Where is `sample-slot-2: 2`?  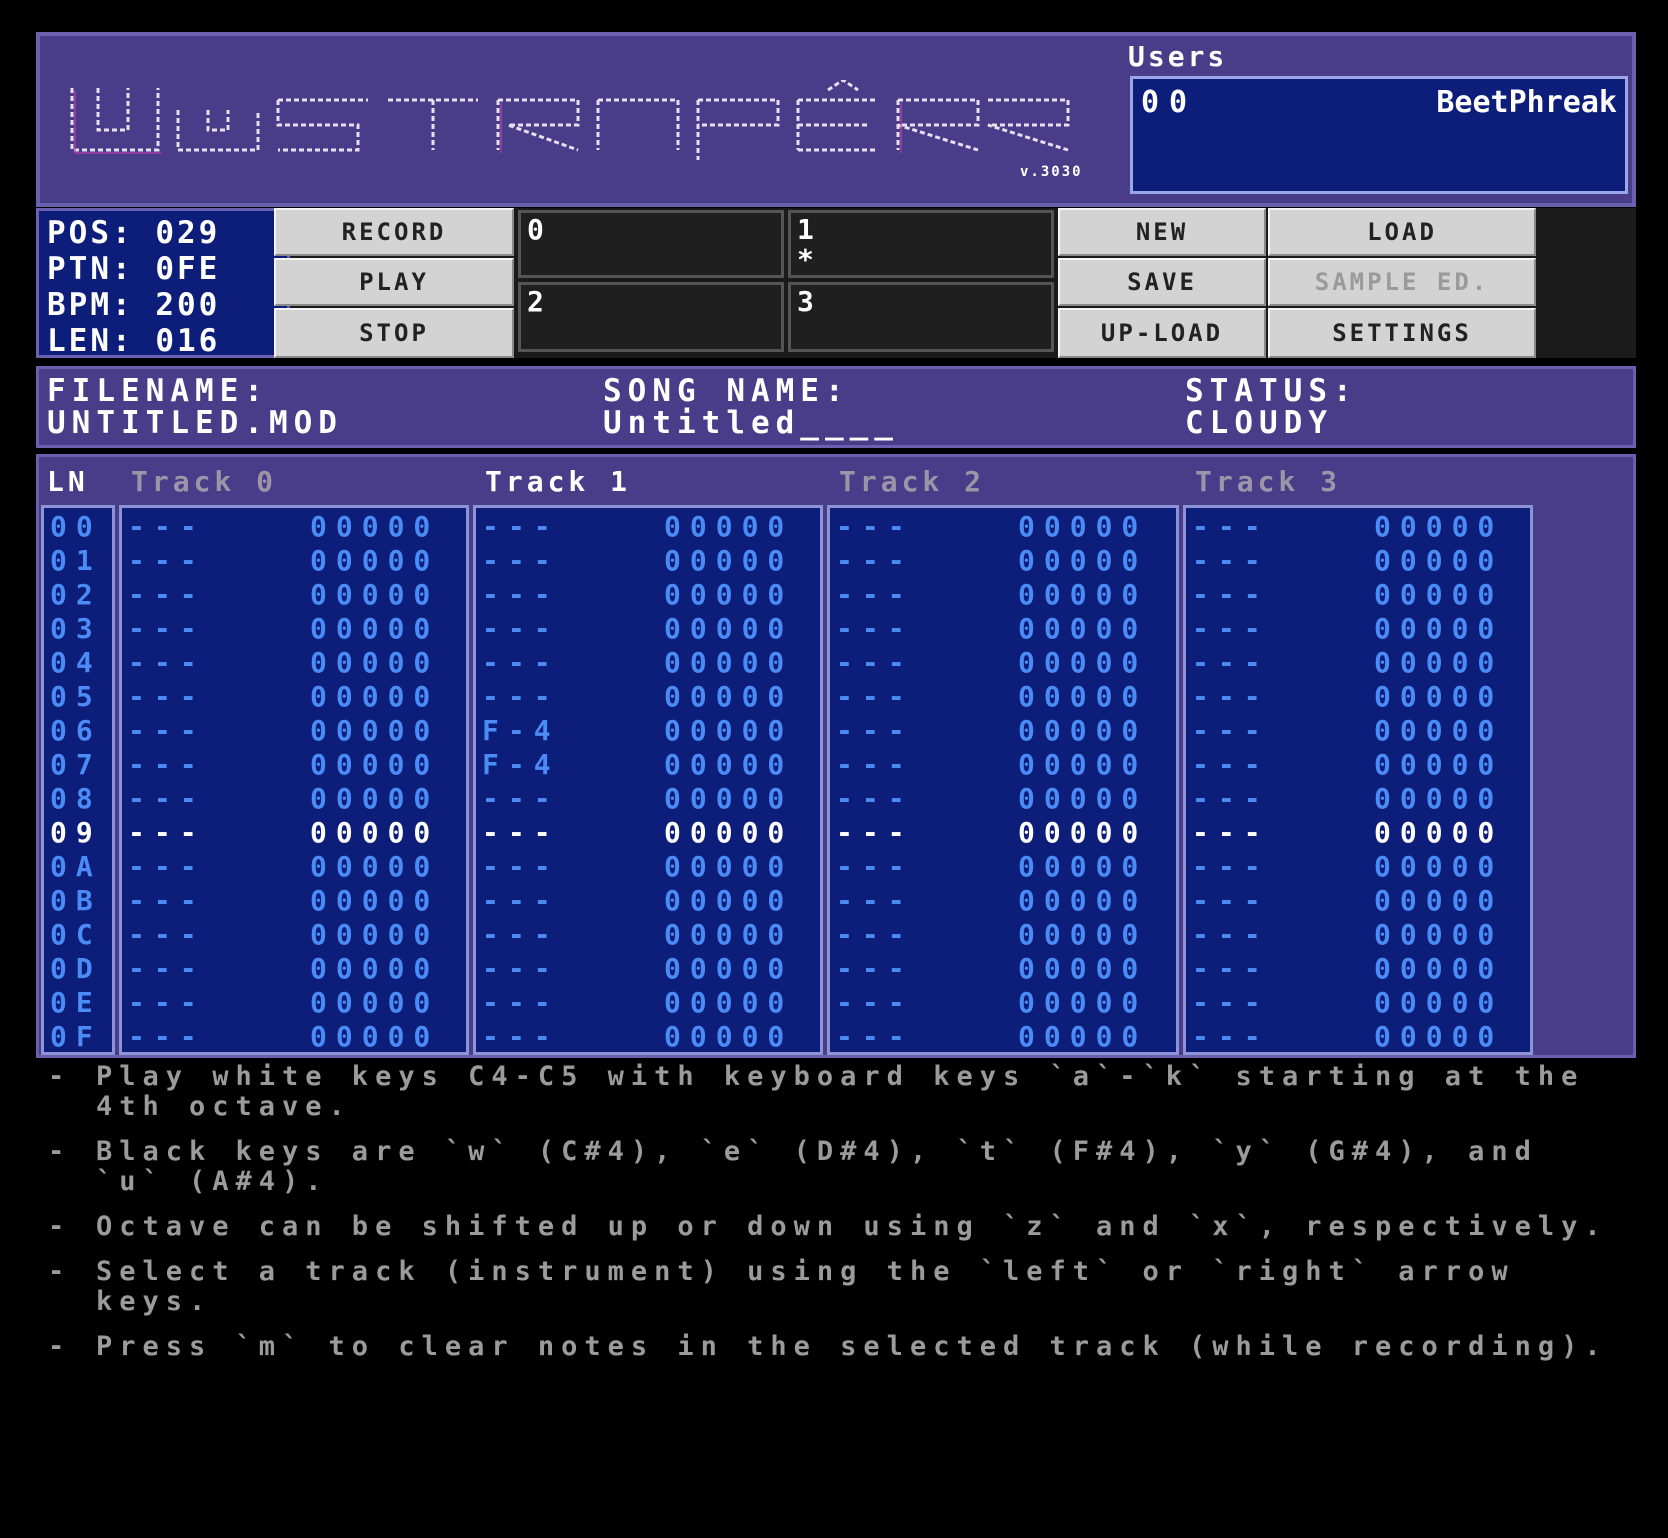 sample-slot-2: 2 is located at coordinates (651, 317).